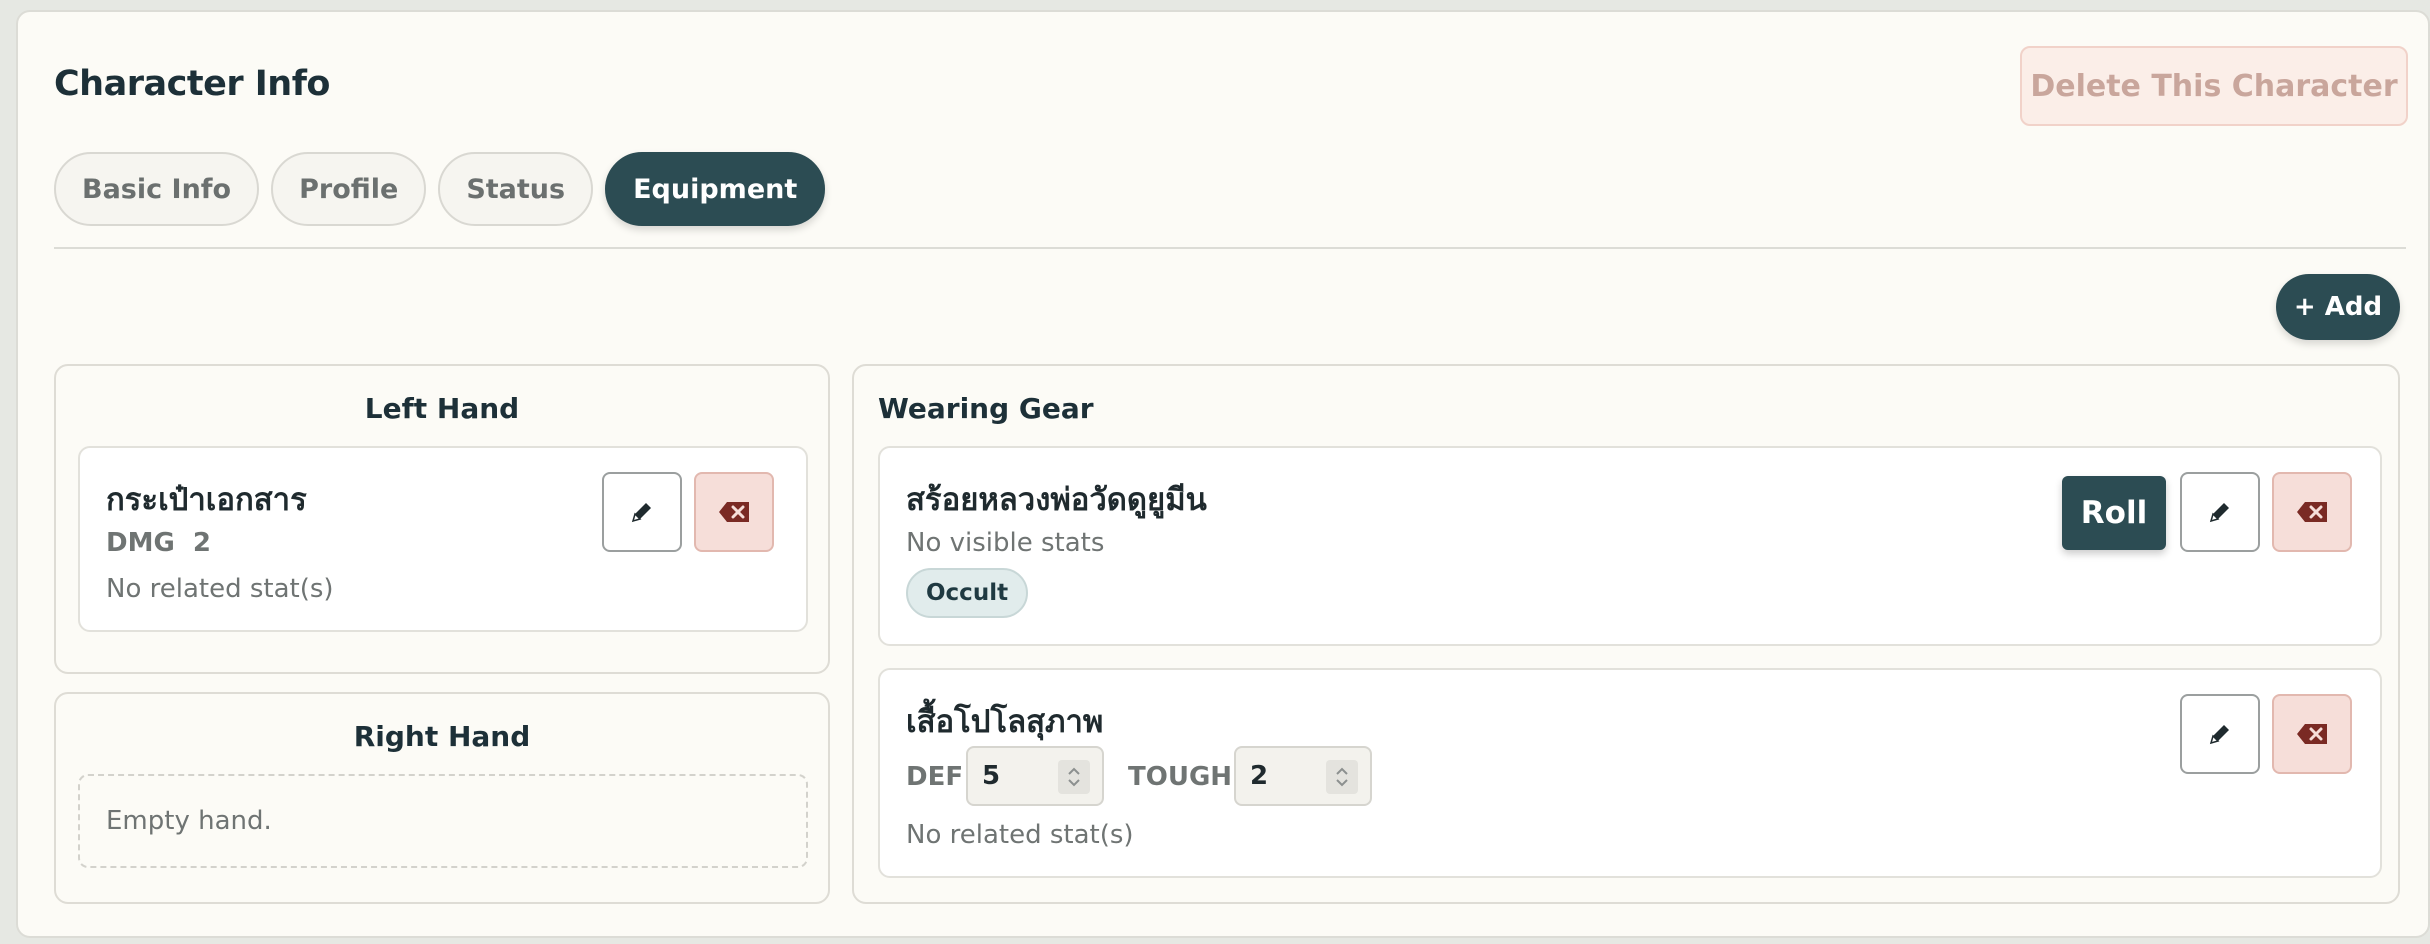 The image size is (2430, 944). I want to click on def-stepper: 5, so click(1035, 776).